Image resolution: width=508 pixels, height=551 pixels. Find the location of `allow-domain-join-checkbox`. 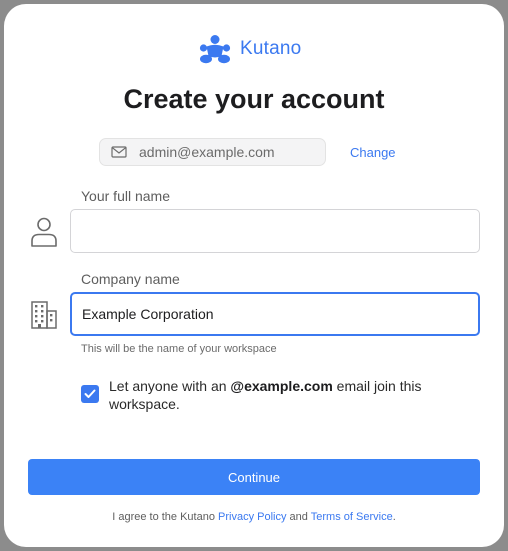

allow-domain-join-checkbox is located at coordinates (90, 394).